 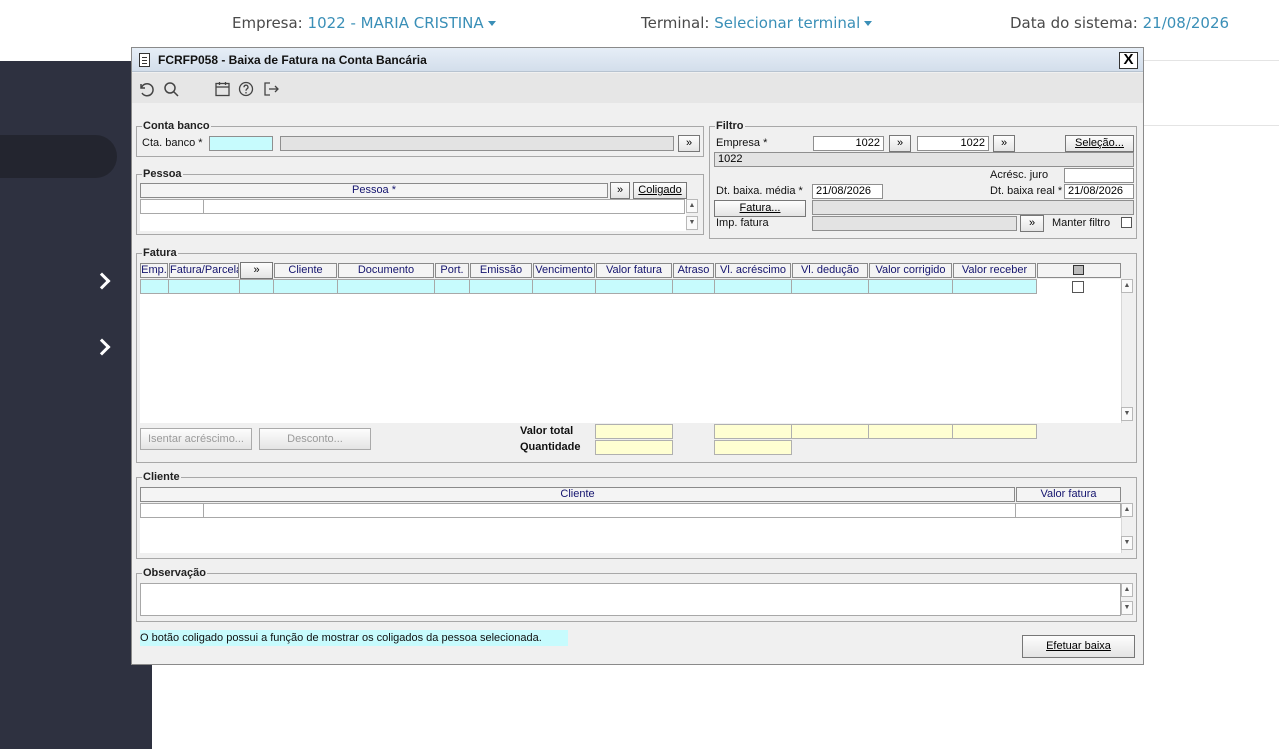 What do you see at coordinates (172, 143) in the screenshot?
I see `cta-banco-label: Cta. banco *` at bounding box center [172, 143].